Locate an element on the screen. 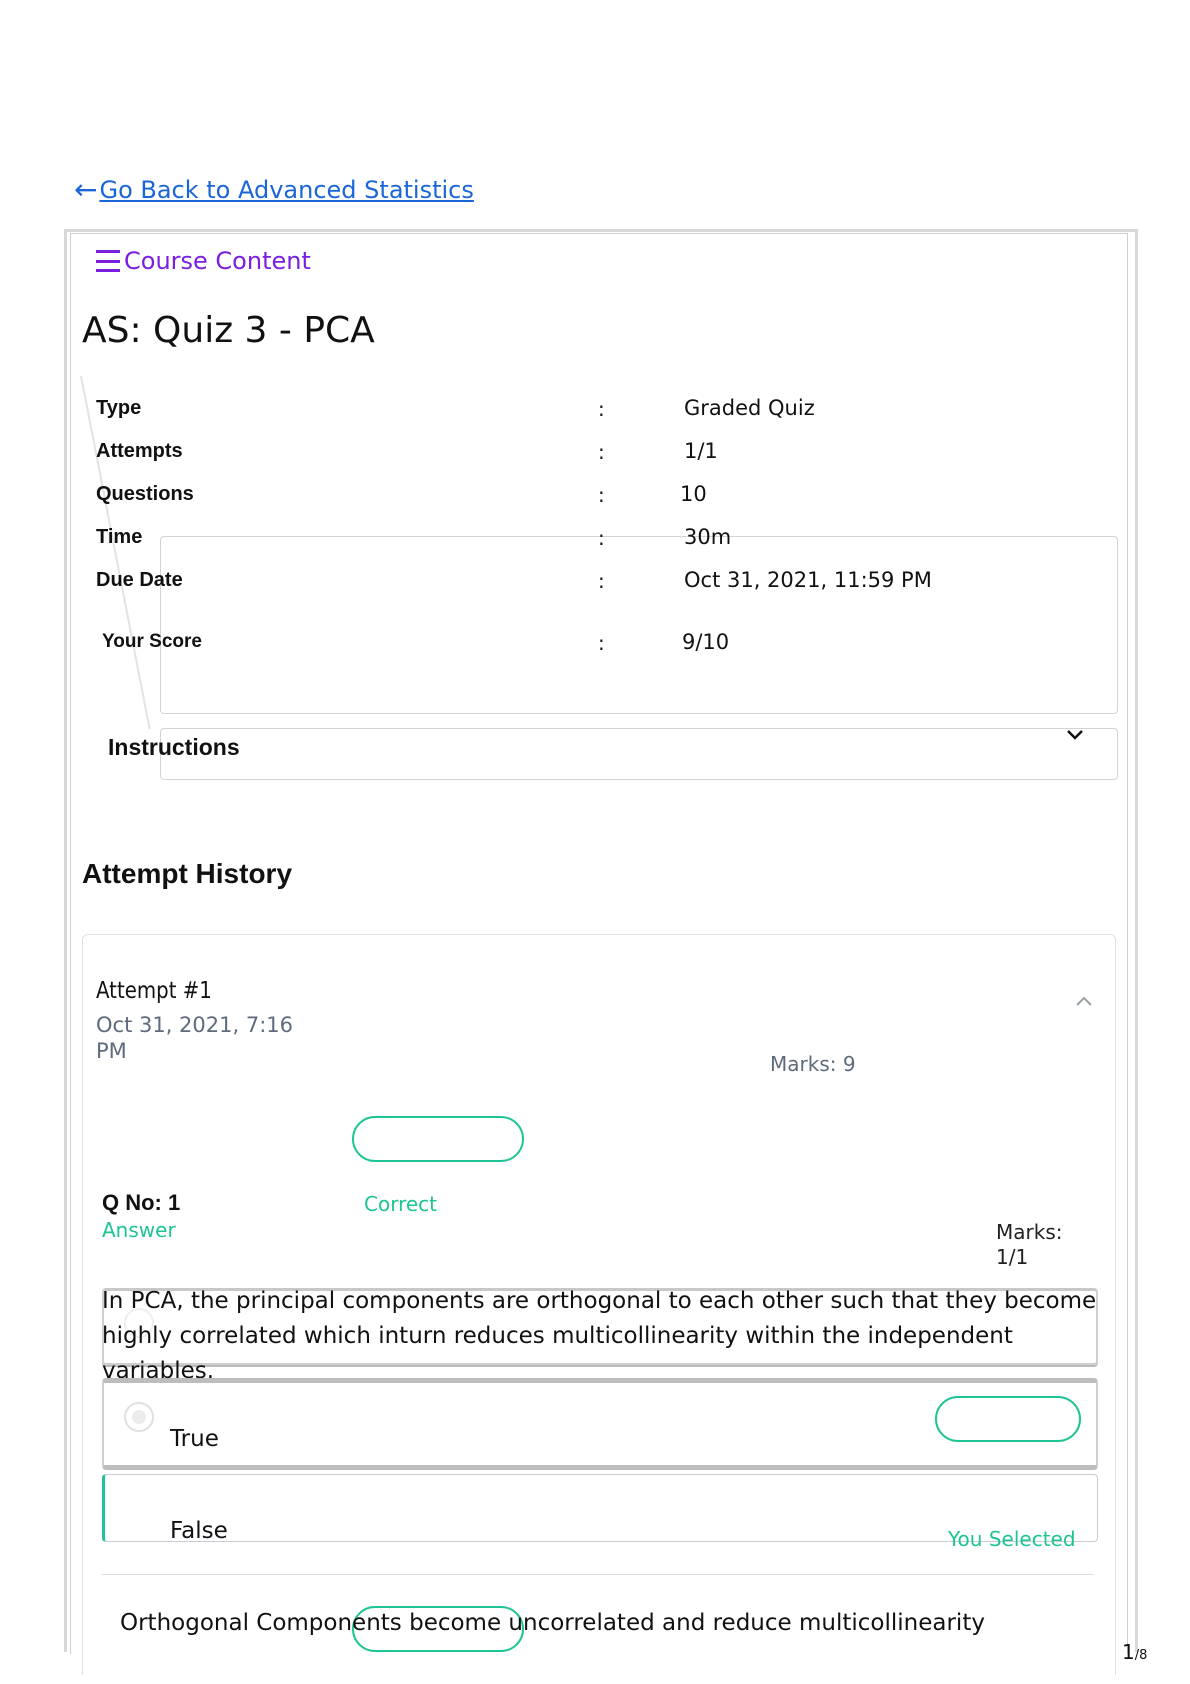 This screenshot has width=1190, height=1684. instructions-label: Instructions is located at coordinates (174, 747).